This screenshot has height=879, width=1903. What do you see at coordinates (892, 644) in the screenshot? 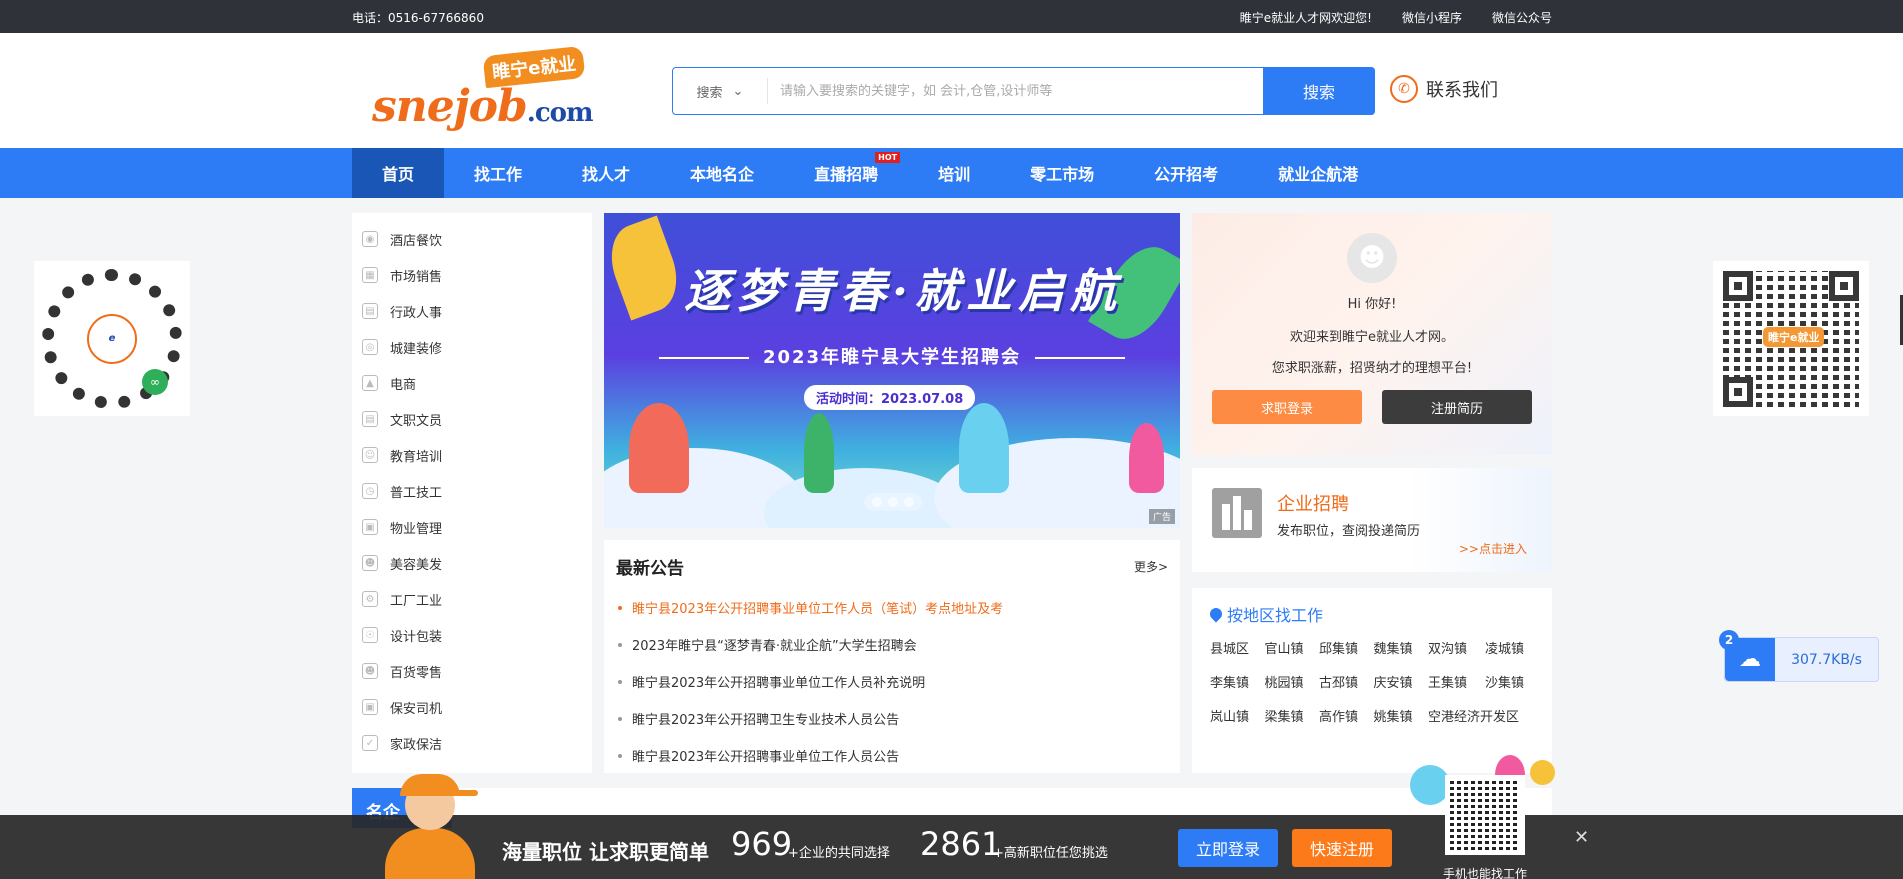
I see `notice-item: 2023年睢宁县“逐梦青春·就业企航”大学生招聘会` at bounding box center [892, 644].